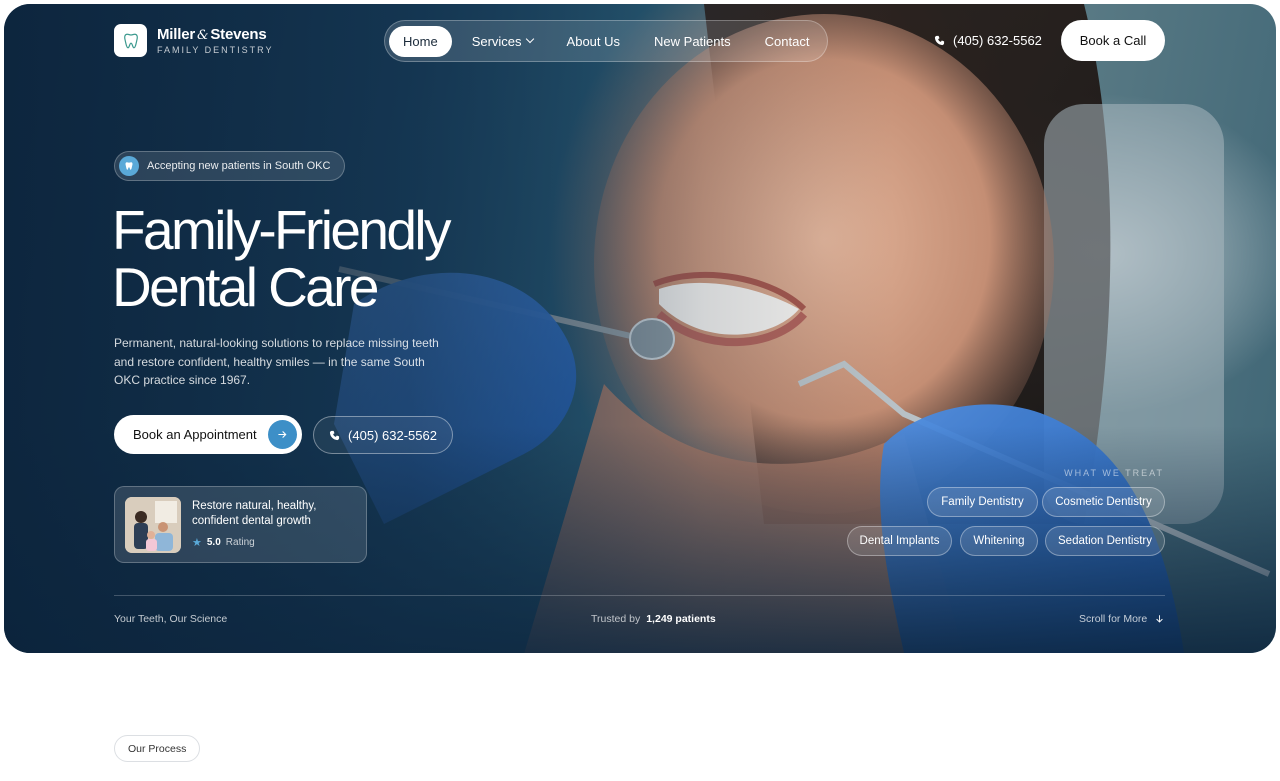  I want to click on header-phone-link: (405) 632-5562, so click(988, 40).